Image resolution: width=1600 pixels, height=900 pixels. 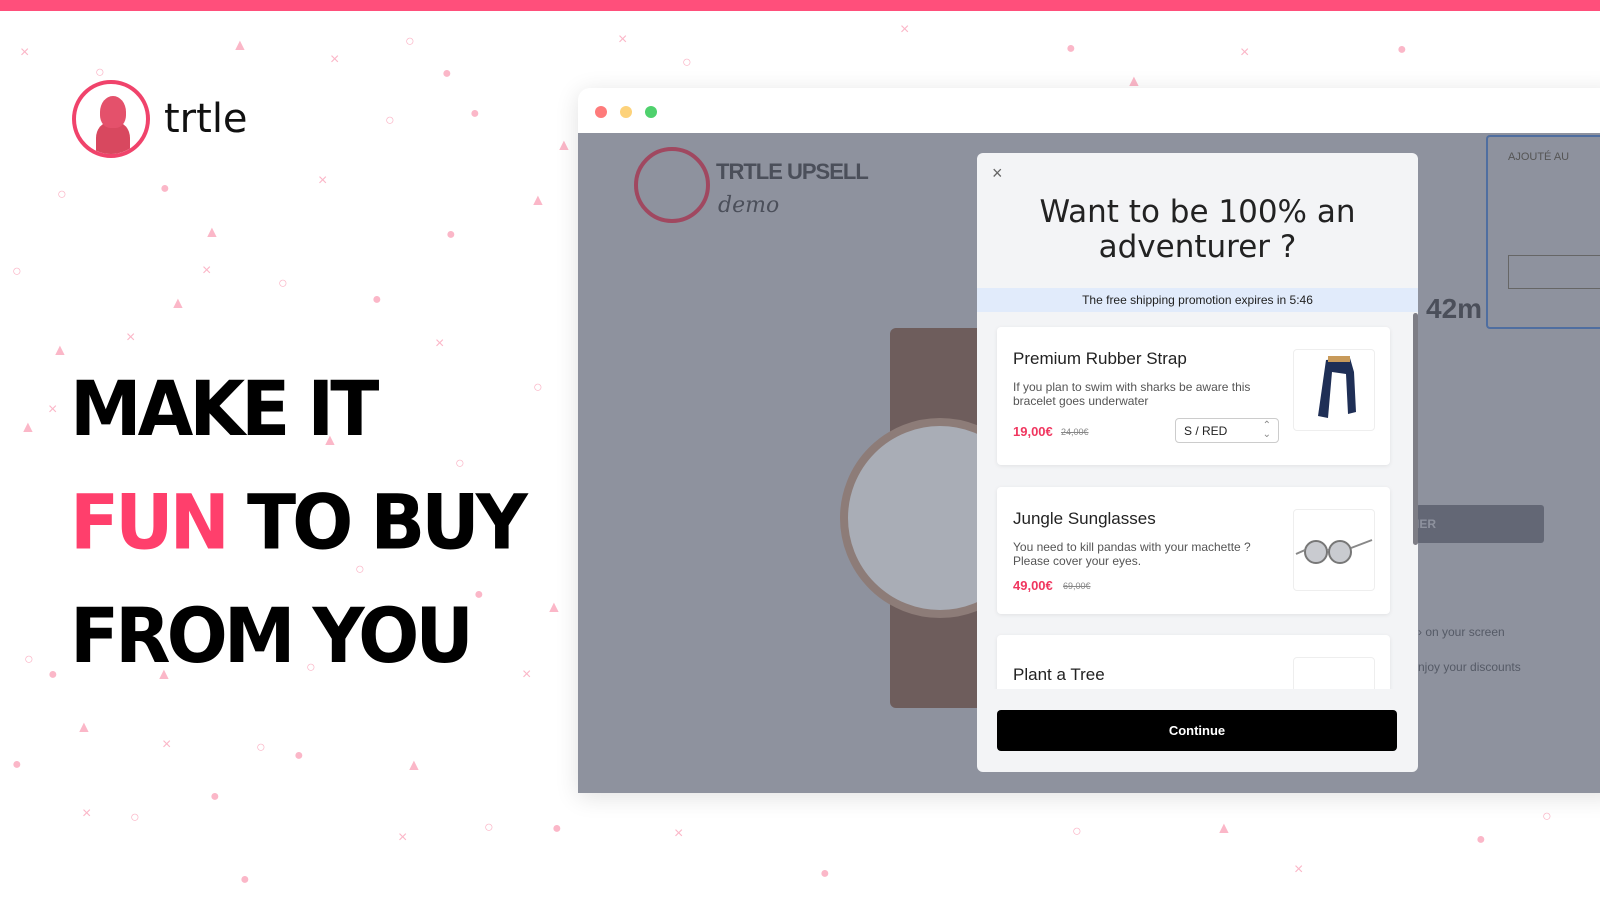 What do you see at coordinates (1469, 667) in the screenshot?
I see `hint-text-2: njoy your discounts` at bounding box center [1469, 667].